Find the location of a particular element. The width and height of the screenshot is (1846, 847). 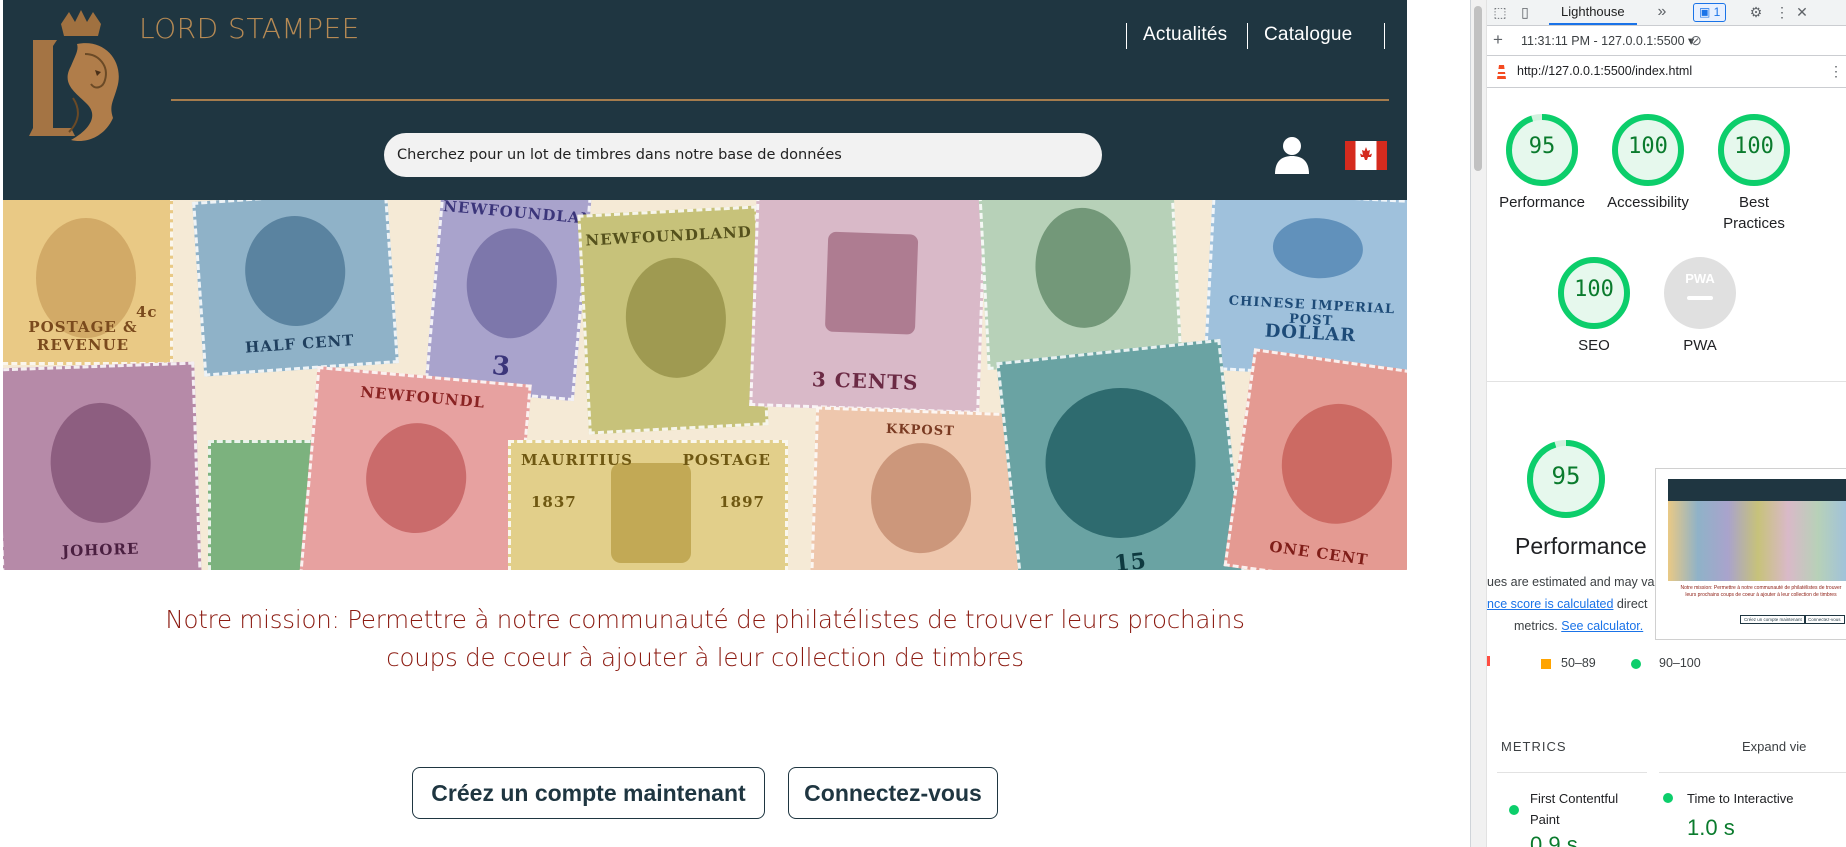

stamp-image: HALF CENT is located at coordinates (295, 288).